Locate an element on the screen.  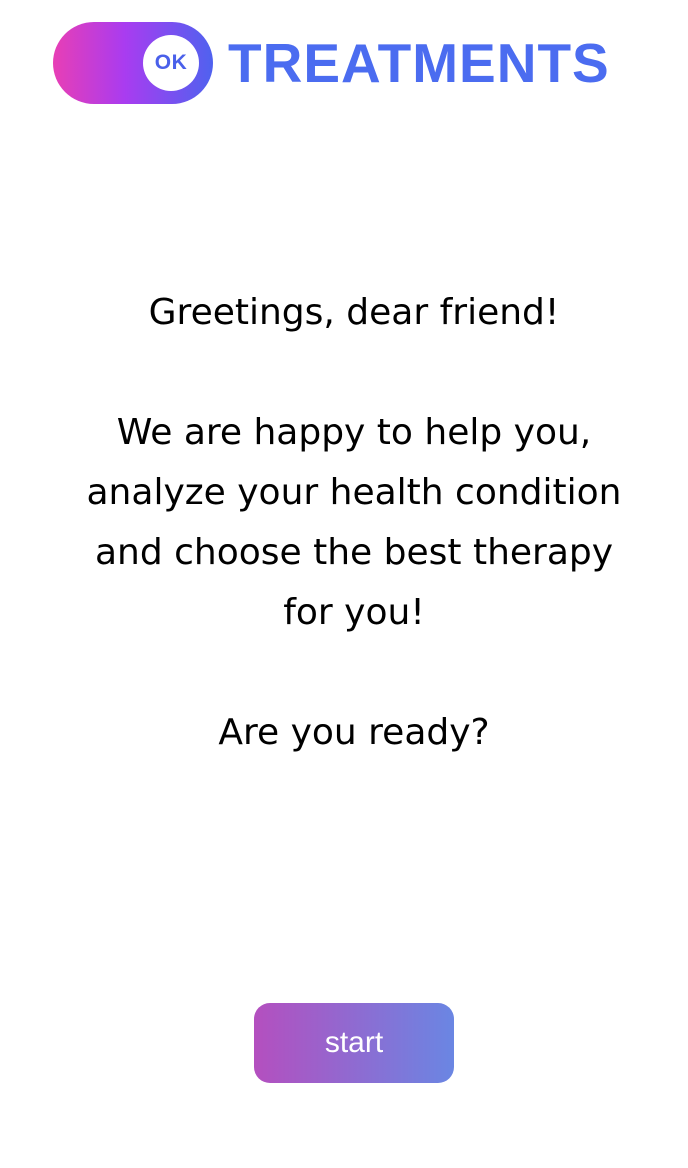
intro-line-1: We are happy to help you, is located at coordinates (354, 432).